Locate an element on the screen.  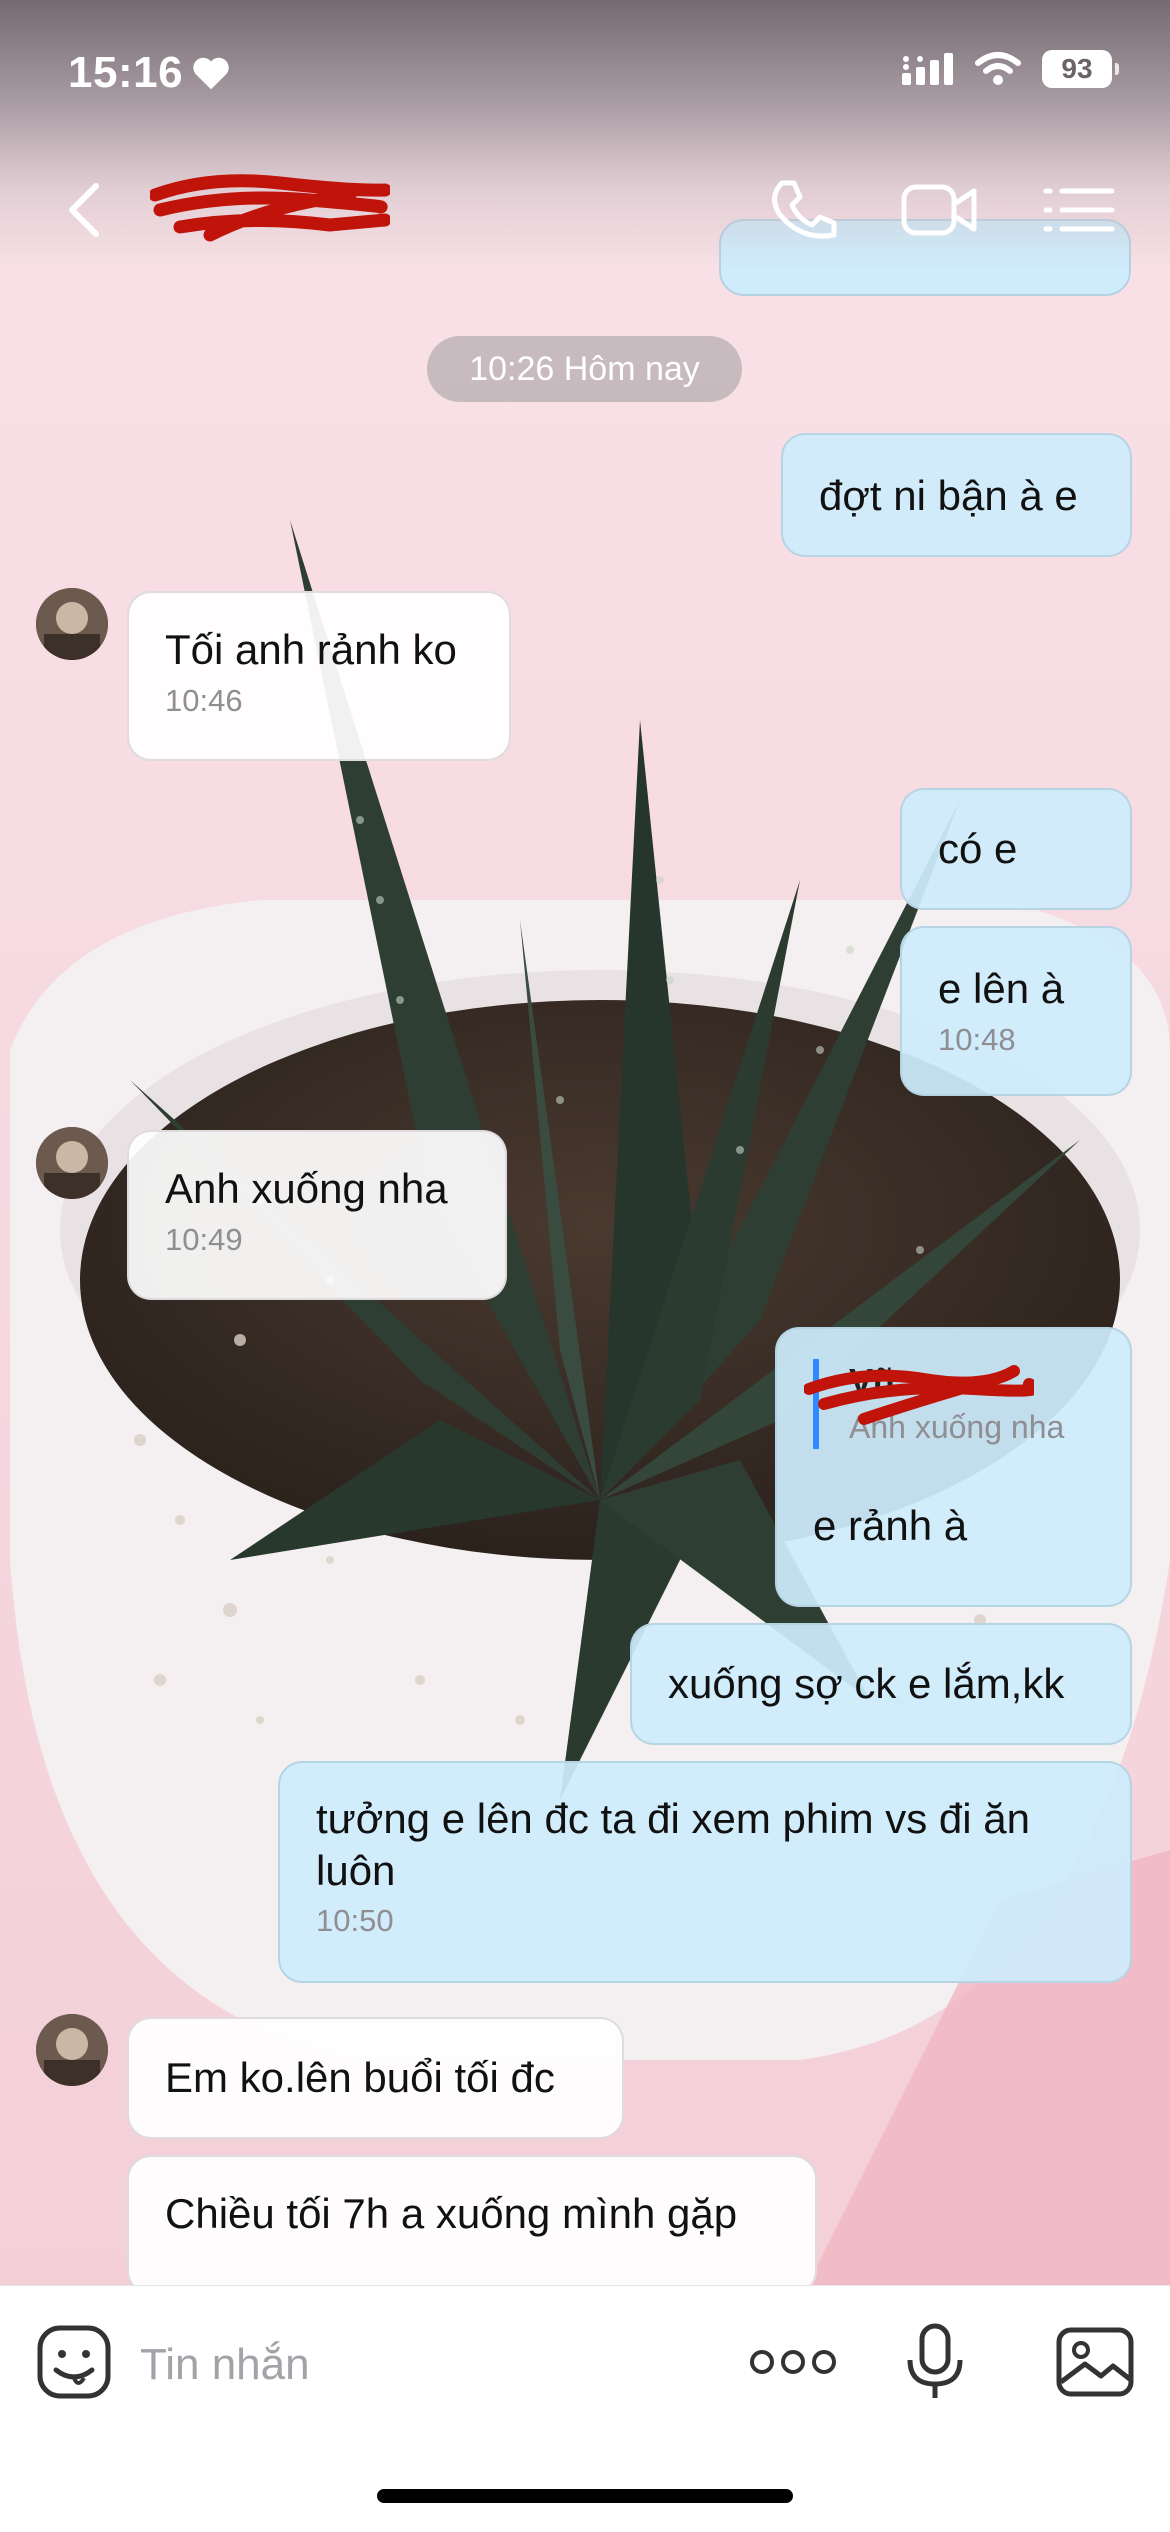
back-icon is located at coordinates (85, 210).